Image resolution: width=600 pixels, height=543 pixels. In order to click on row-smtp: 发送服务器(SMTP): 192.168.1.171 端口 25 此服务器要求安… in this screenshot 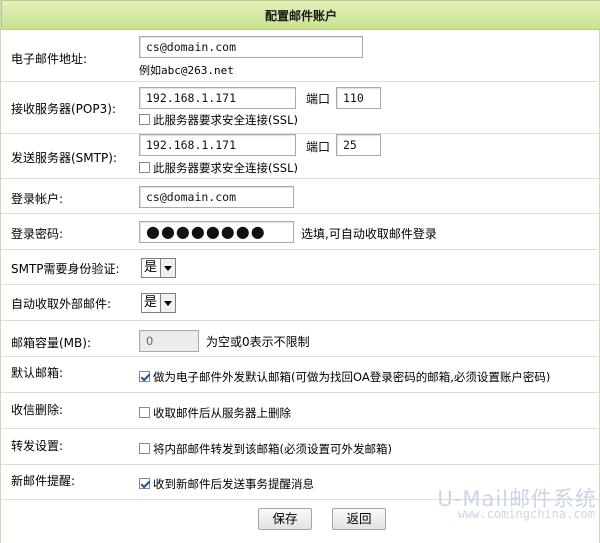, I will do `click(300, 156)`.